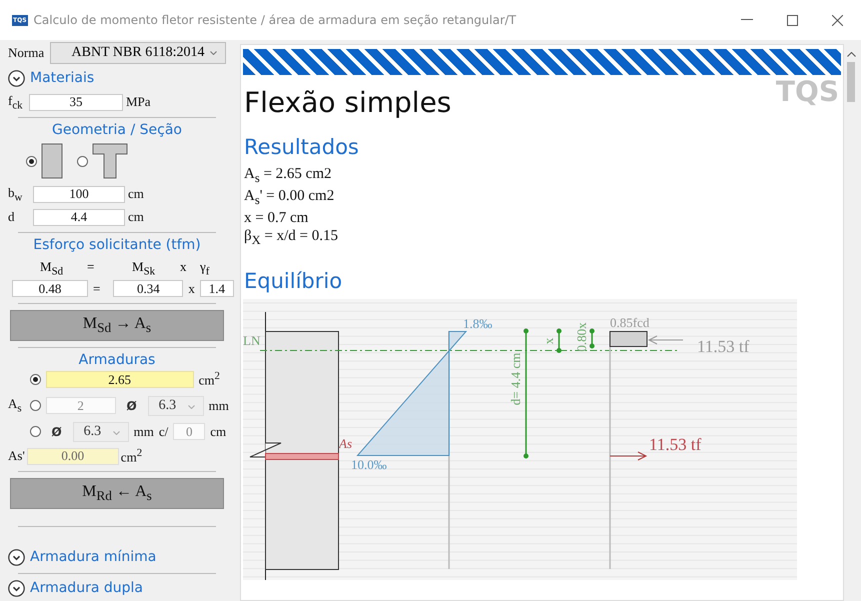 The height and width of the screenshot is (601, 861). Describe the element at coordinates (51, 268) in the screenshot. I see `column-header: M$_{Sd}$` at that location.